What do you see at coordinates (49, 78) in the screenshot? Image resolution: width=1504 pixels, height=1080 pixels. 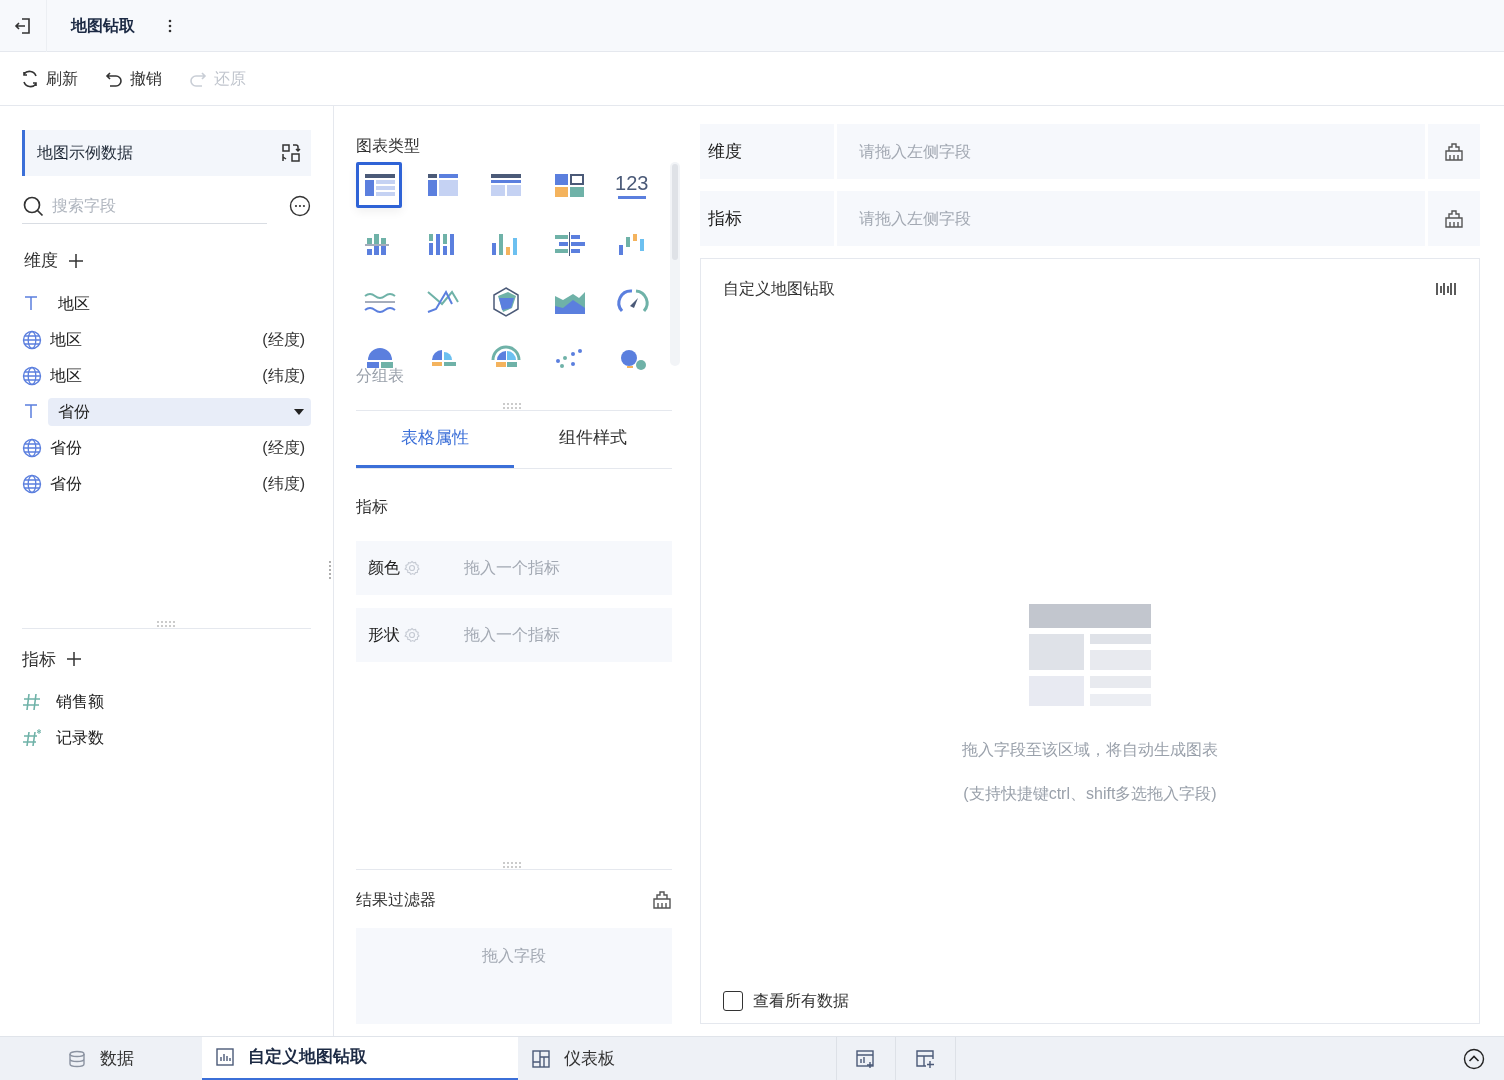 I see `refresh-button: 刷新` at bounding box center [49, 78].